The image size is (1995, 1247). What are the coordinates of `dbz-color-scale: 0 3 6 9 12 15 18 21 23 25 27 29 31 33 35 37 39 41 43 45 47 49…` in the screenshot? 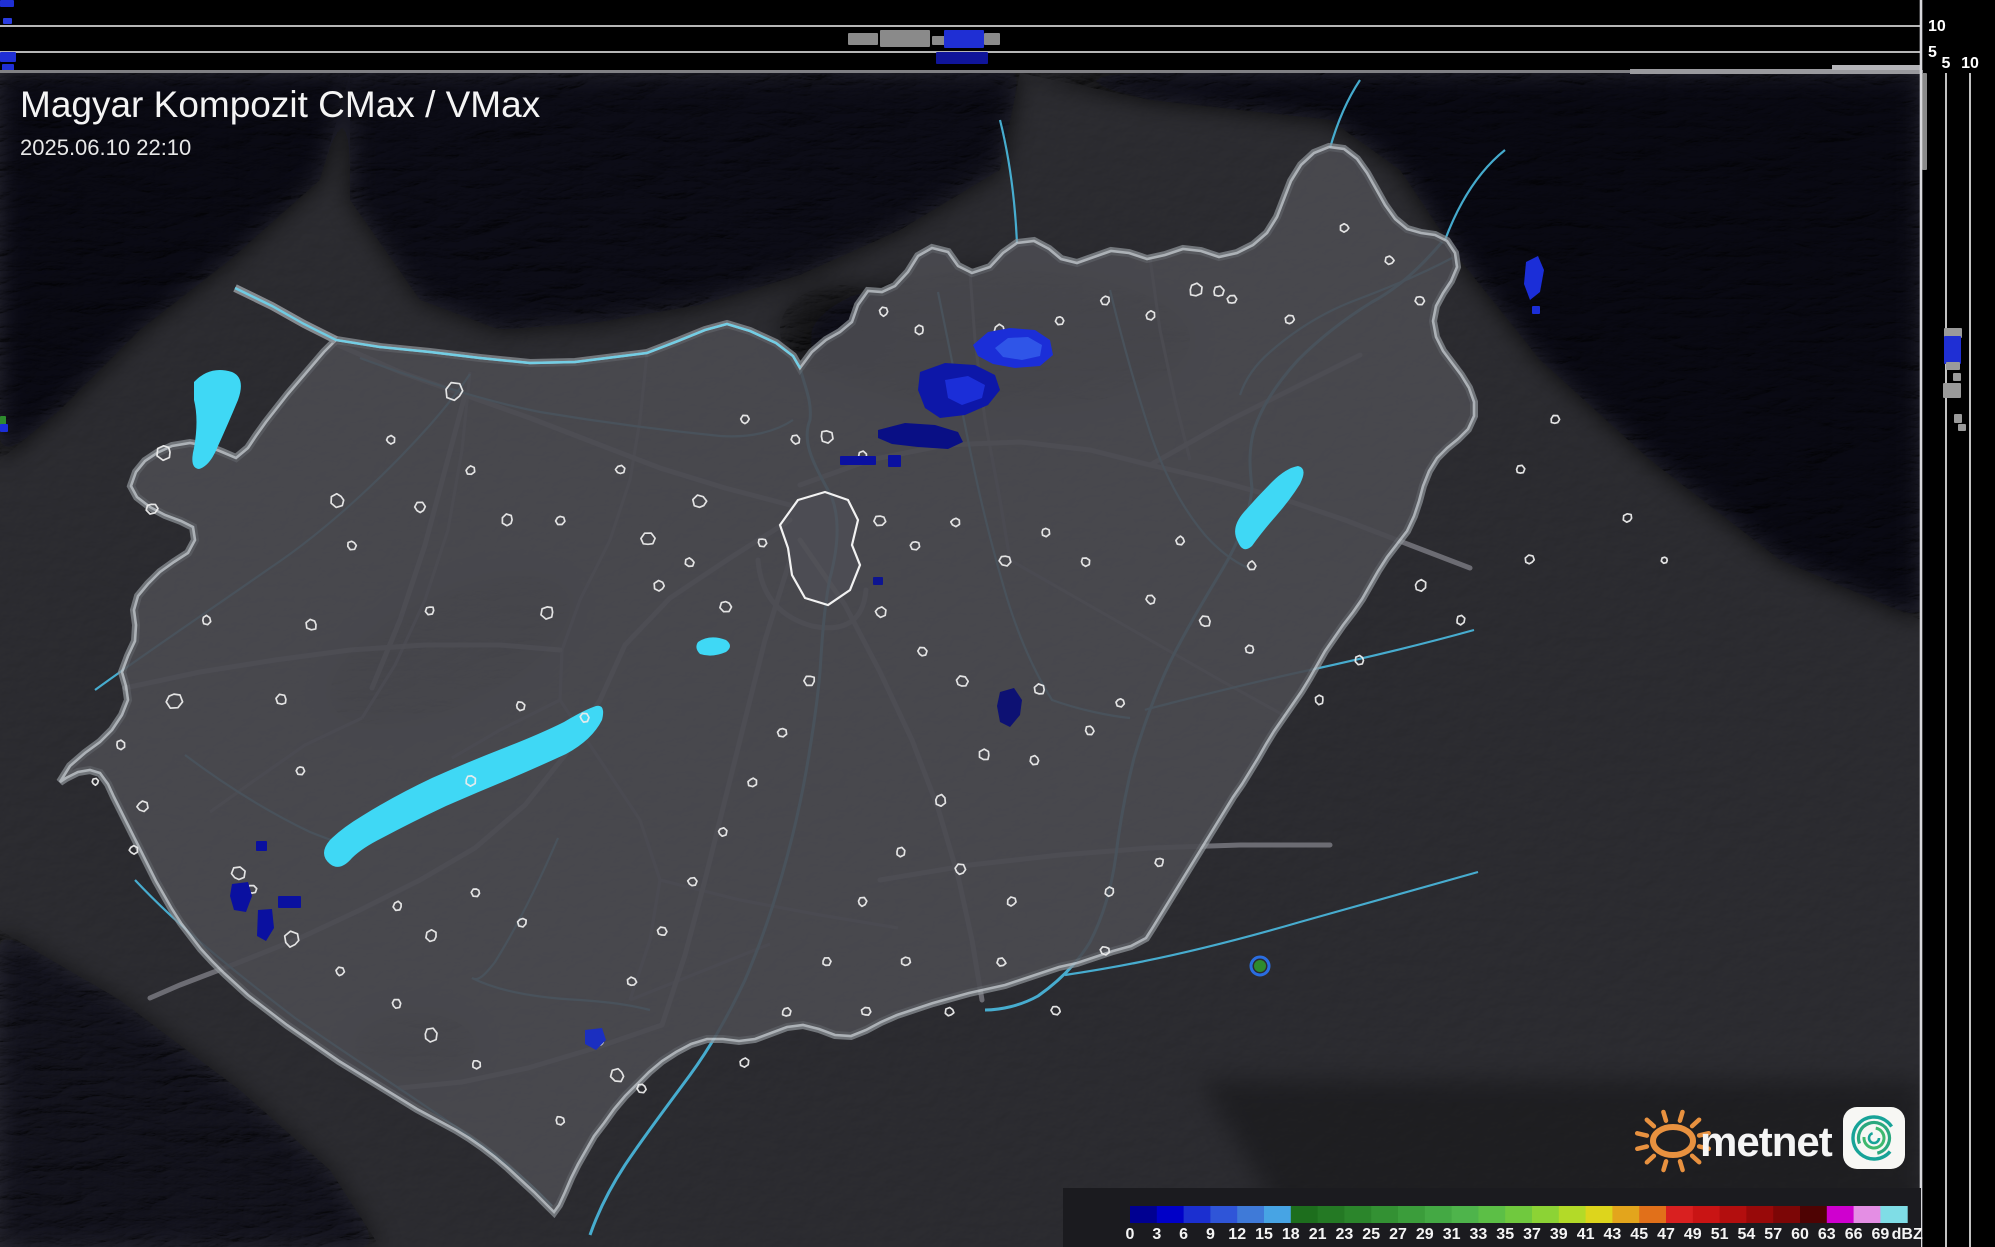 It's located at (1493, 1217).